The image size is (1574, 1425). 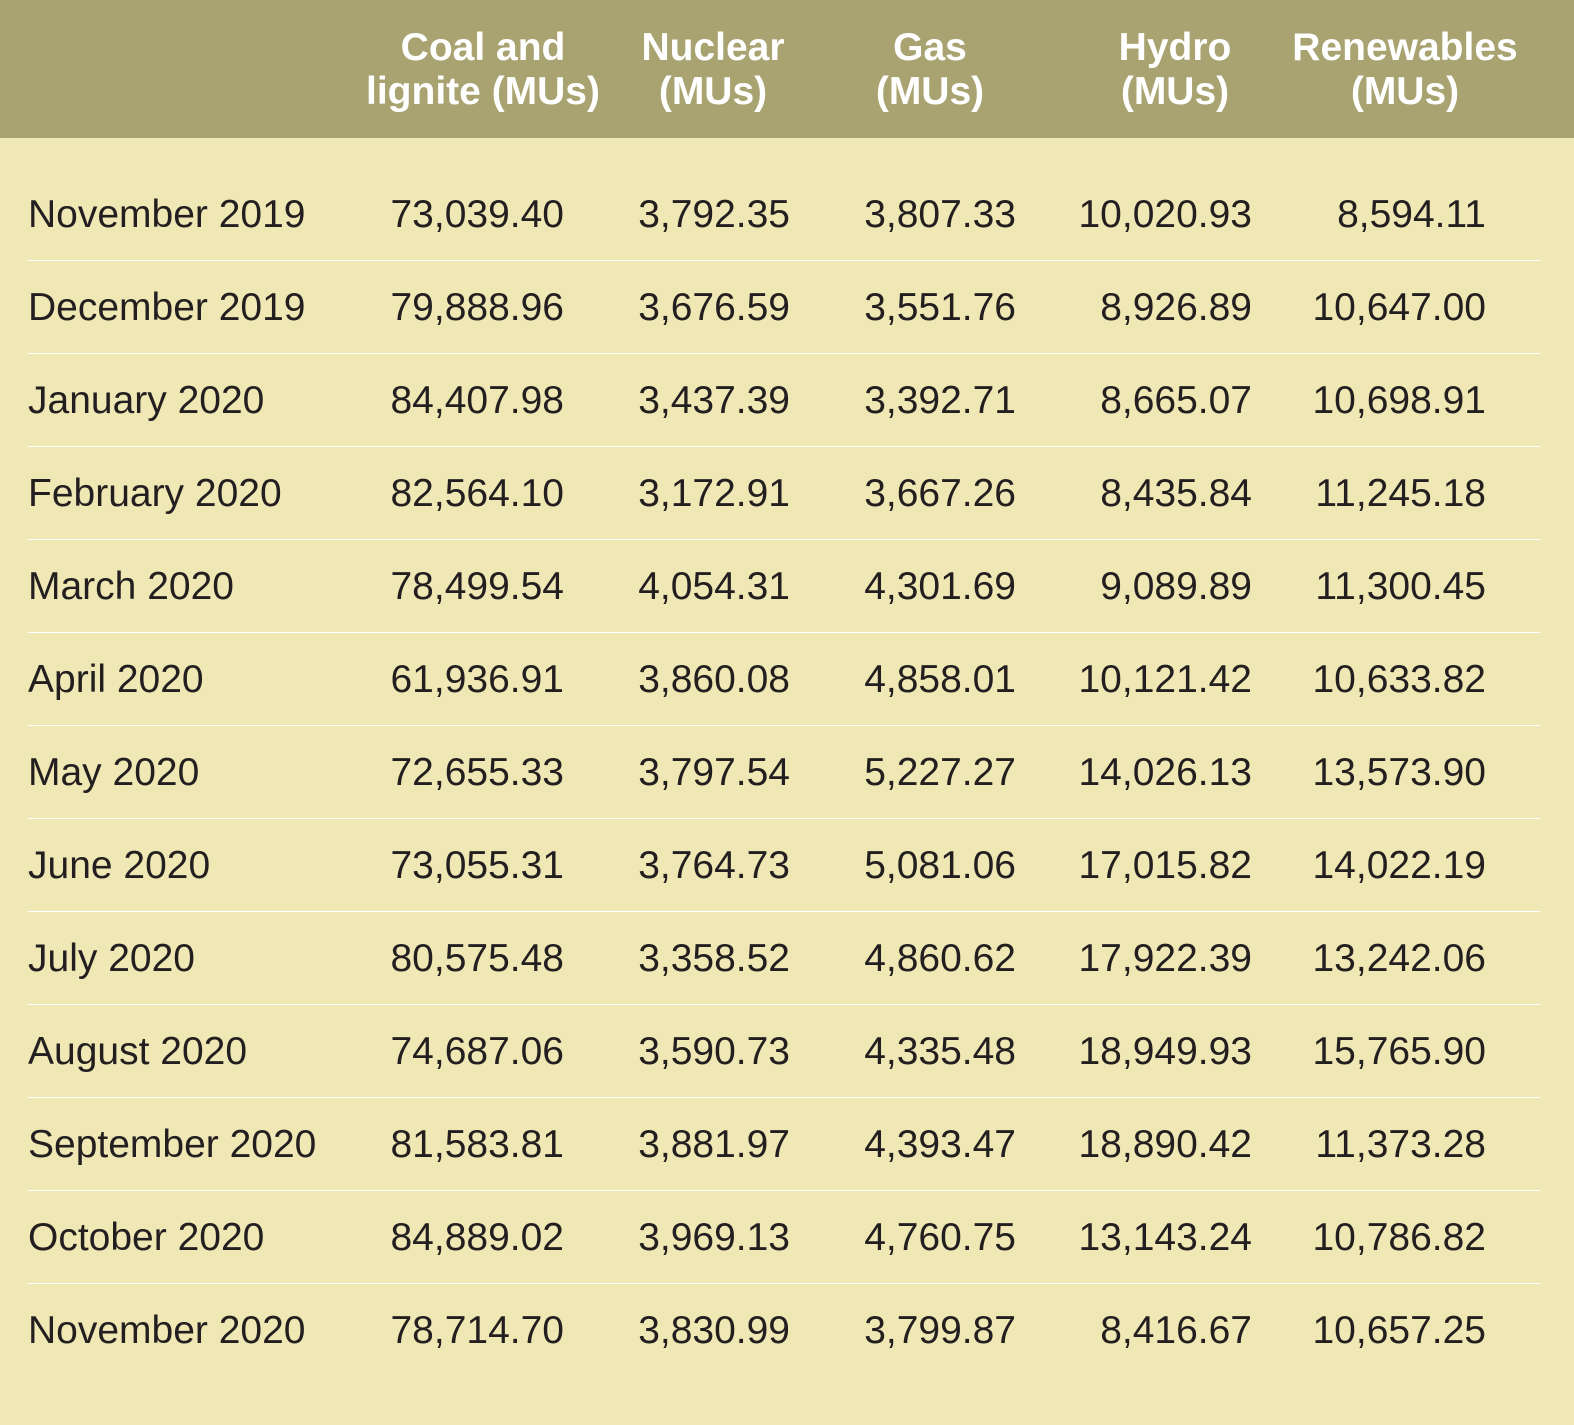 I want to click on month-cell: August 2020, so click(x=138, y=1051).